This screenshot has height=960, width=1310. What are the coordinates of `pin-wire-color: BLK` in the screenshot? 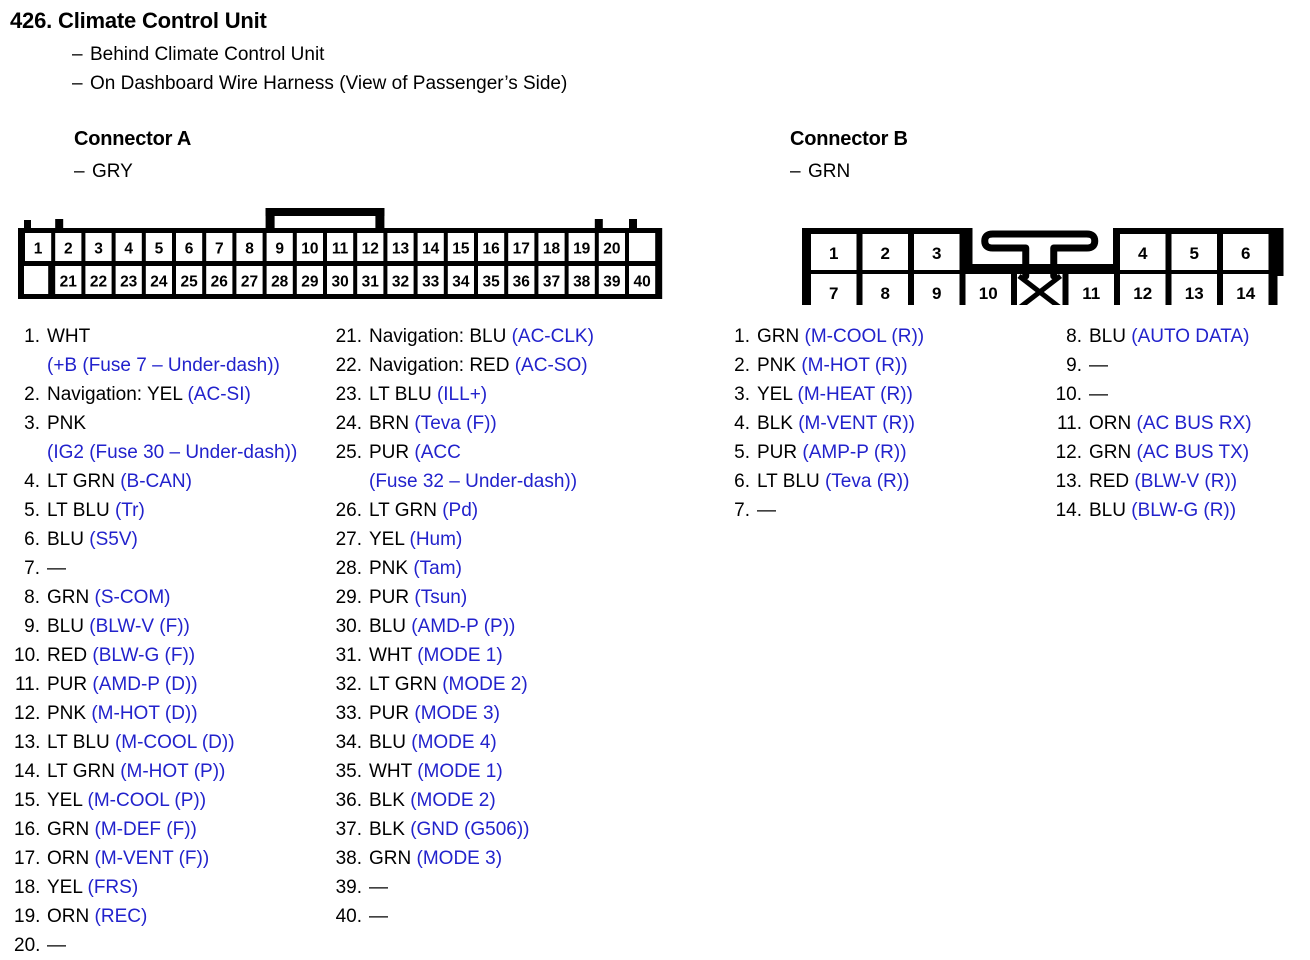 It's located at (387, 829).